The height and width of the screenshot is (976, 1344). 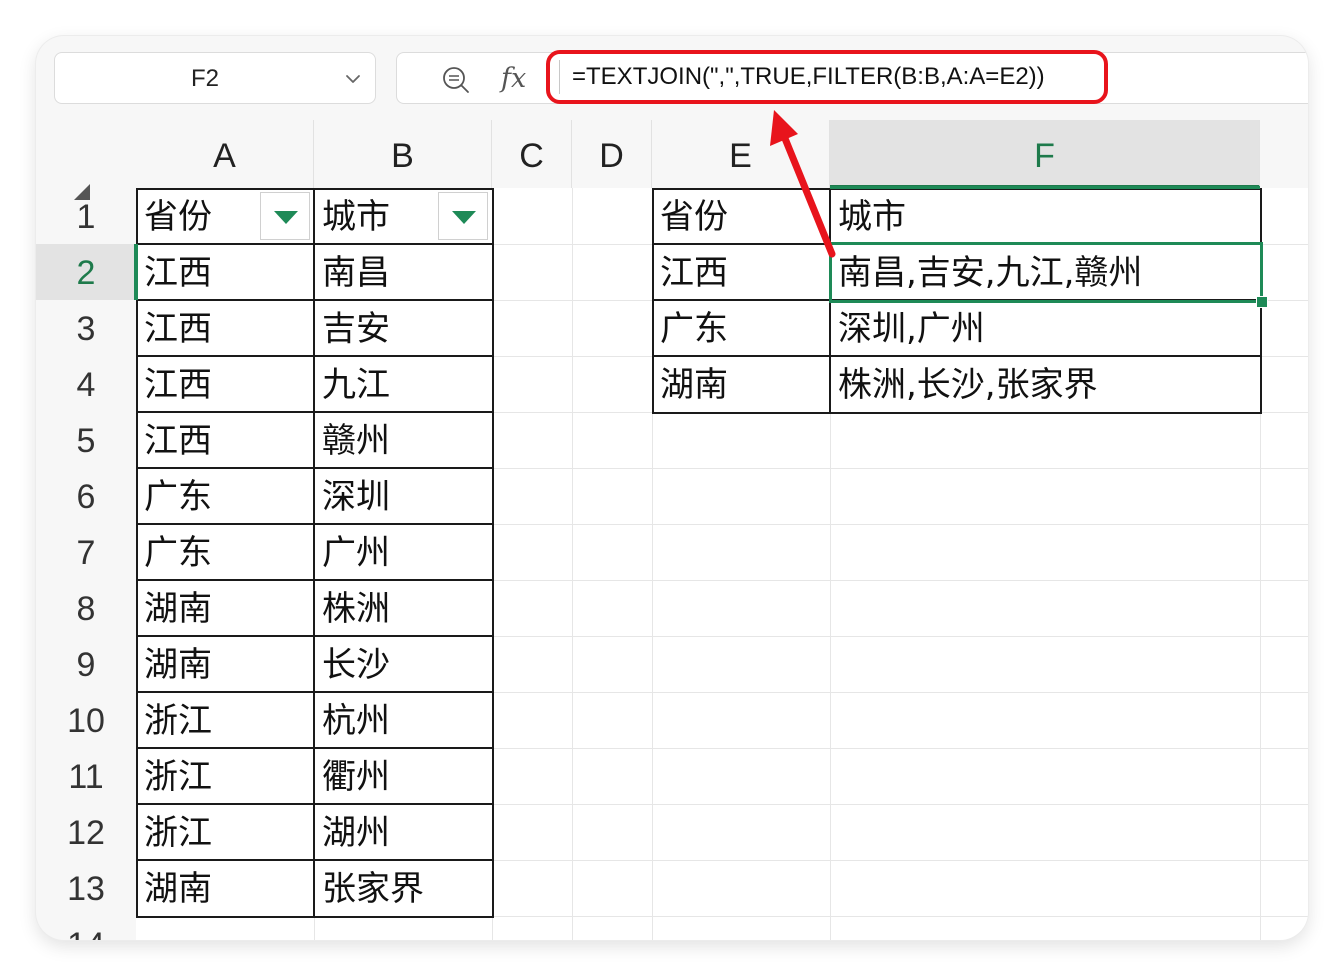 What do you see at coordinates (741, 216) in the screenshot?
I see `cell-e1: 省份` at bounding box center [741, 216].